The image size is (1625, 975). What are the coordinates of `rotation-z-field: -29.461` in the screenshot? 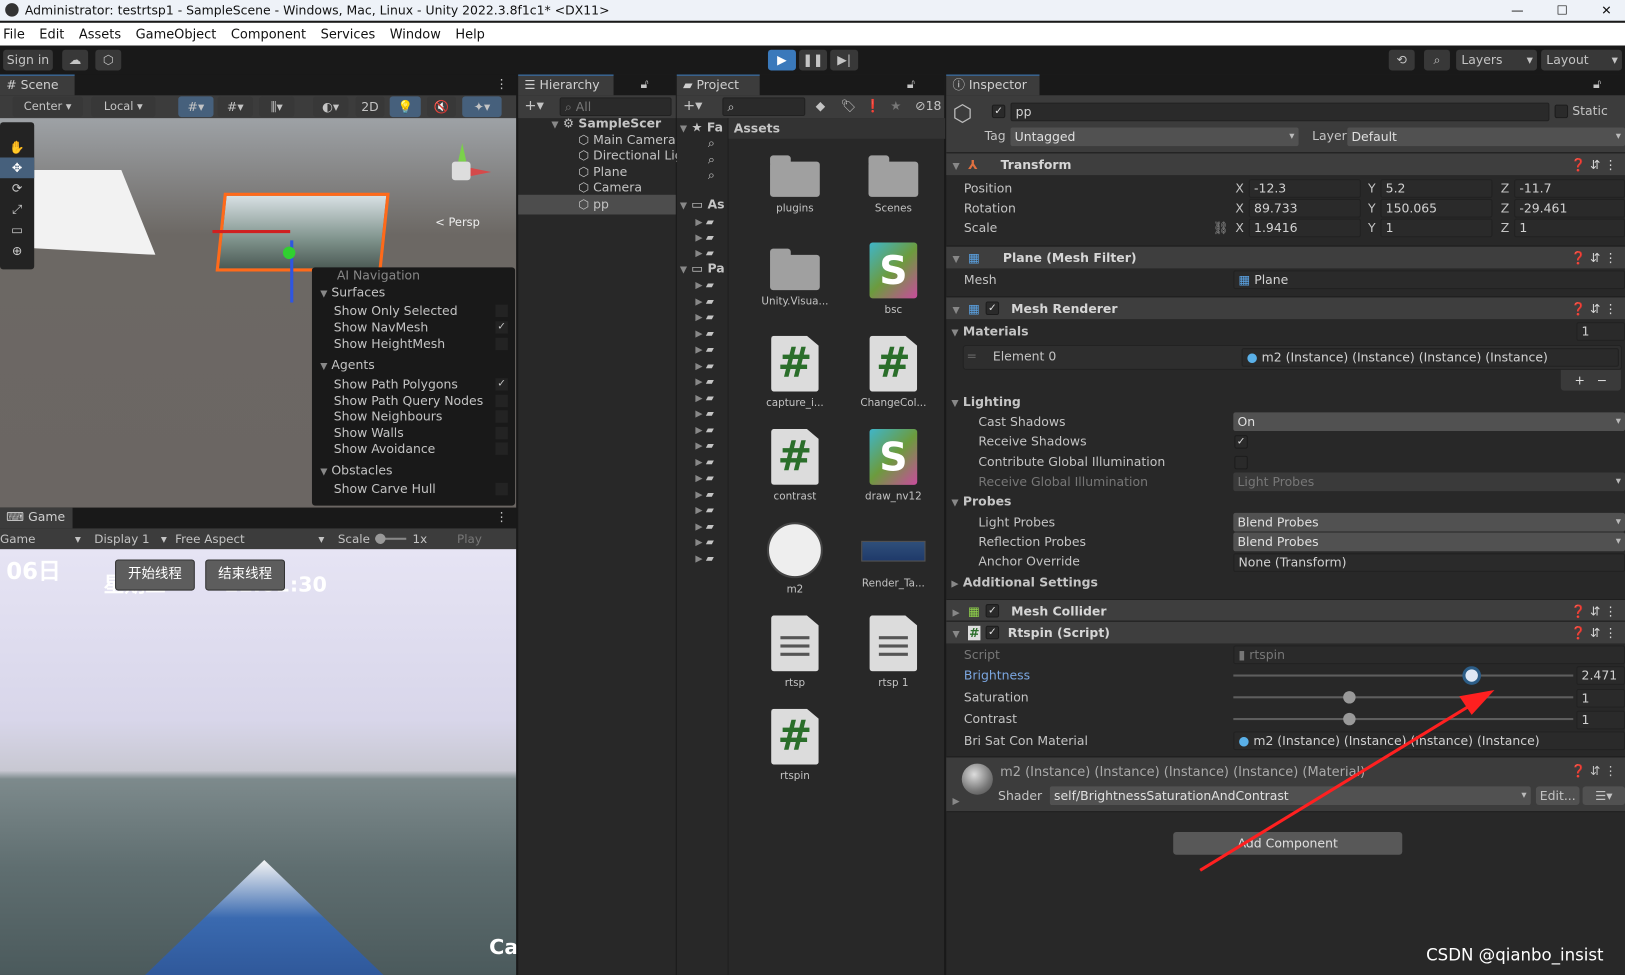 It's located at (1569, 208).